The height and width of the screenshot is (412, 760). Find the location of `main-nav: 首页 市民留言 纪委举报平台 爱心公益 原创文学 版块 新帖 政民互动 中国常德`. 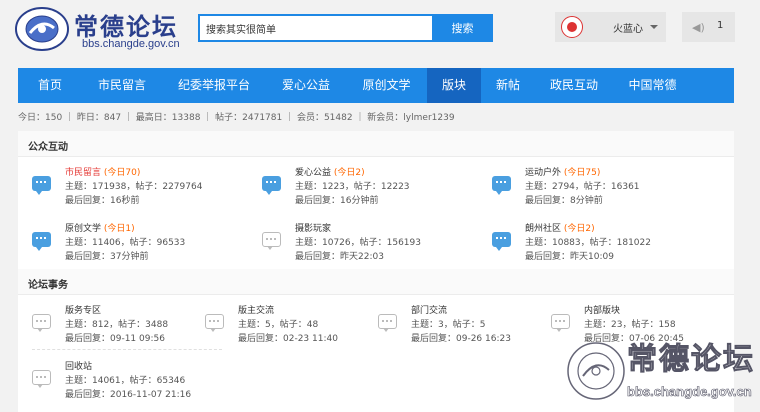

main-nav: 首页 市民留言 纪委举报平台 爱心公益 原创文学 版块 新帖 政民互动 中国常德 is located at coordinates (376, 85).